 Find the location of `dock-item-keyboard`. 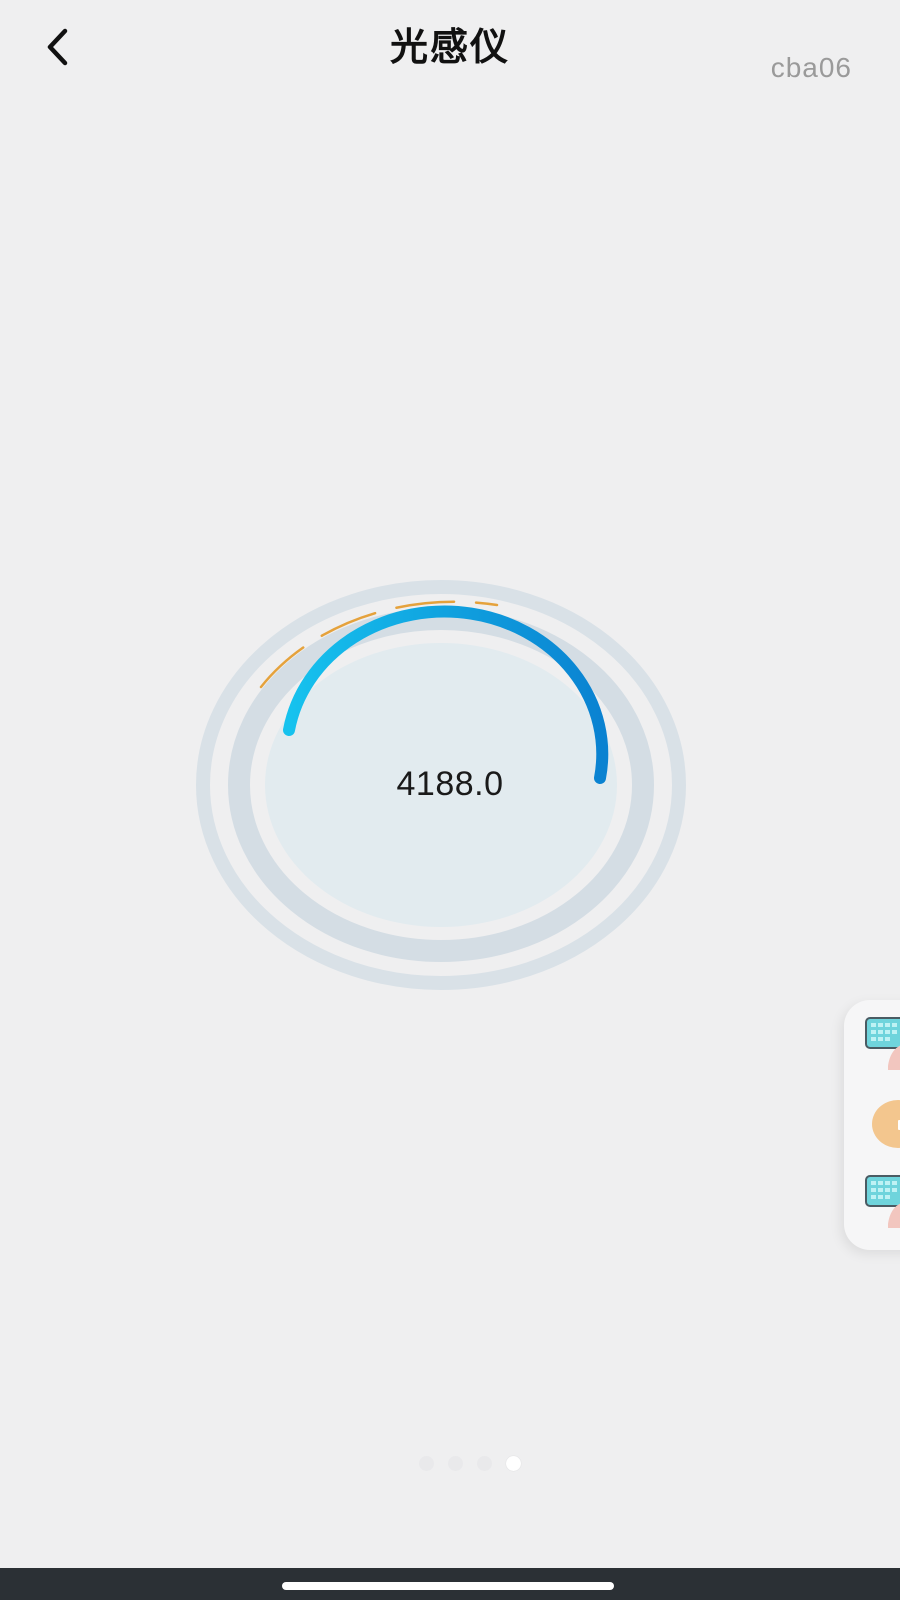

dock-item-keyboard is located at coordinates (882, 1042).